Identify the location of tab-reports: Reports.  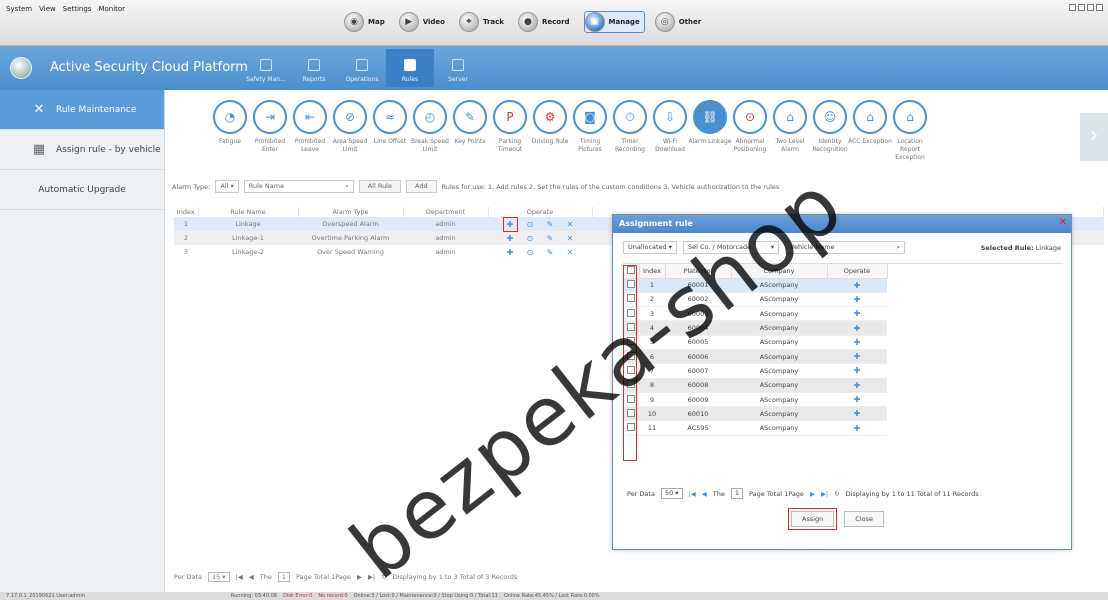
(314, 68).